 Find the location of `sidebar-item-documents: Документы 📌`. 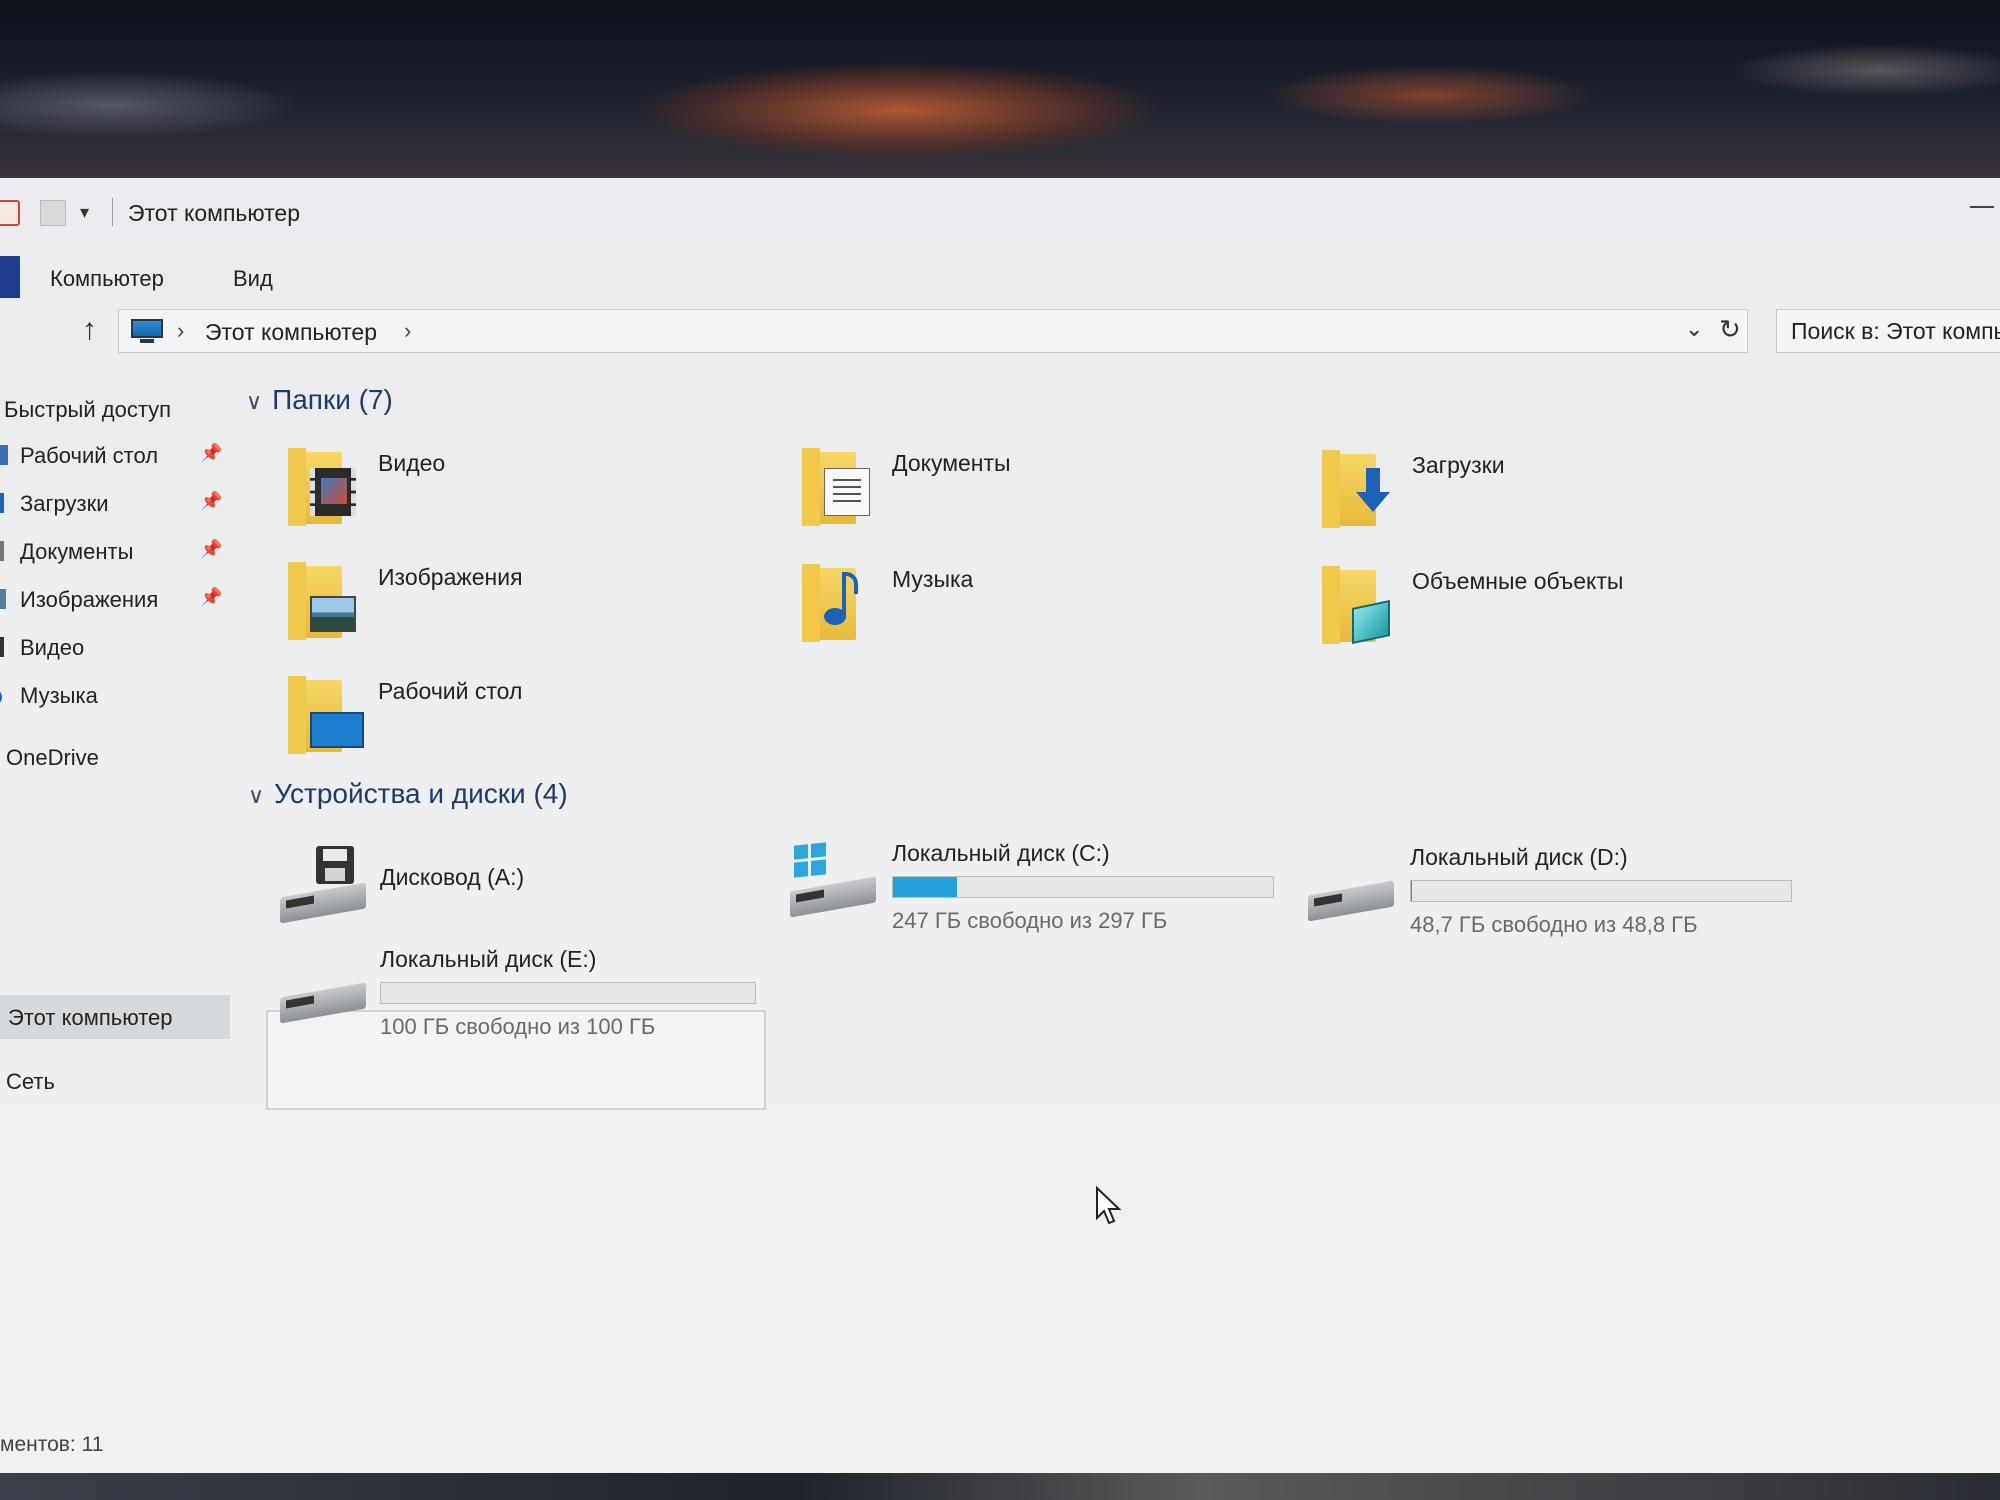

sidebar-item-documents: Документы 📌 is located at coordinates (115, 551).